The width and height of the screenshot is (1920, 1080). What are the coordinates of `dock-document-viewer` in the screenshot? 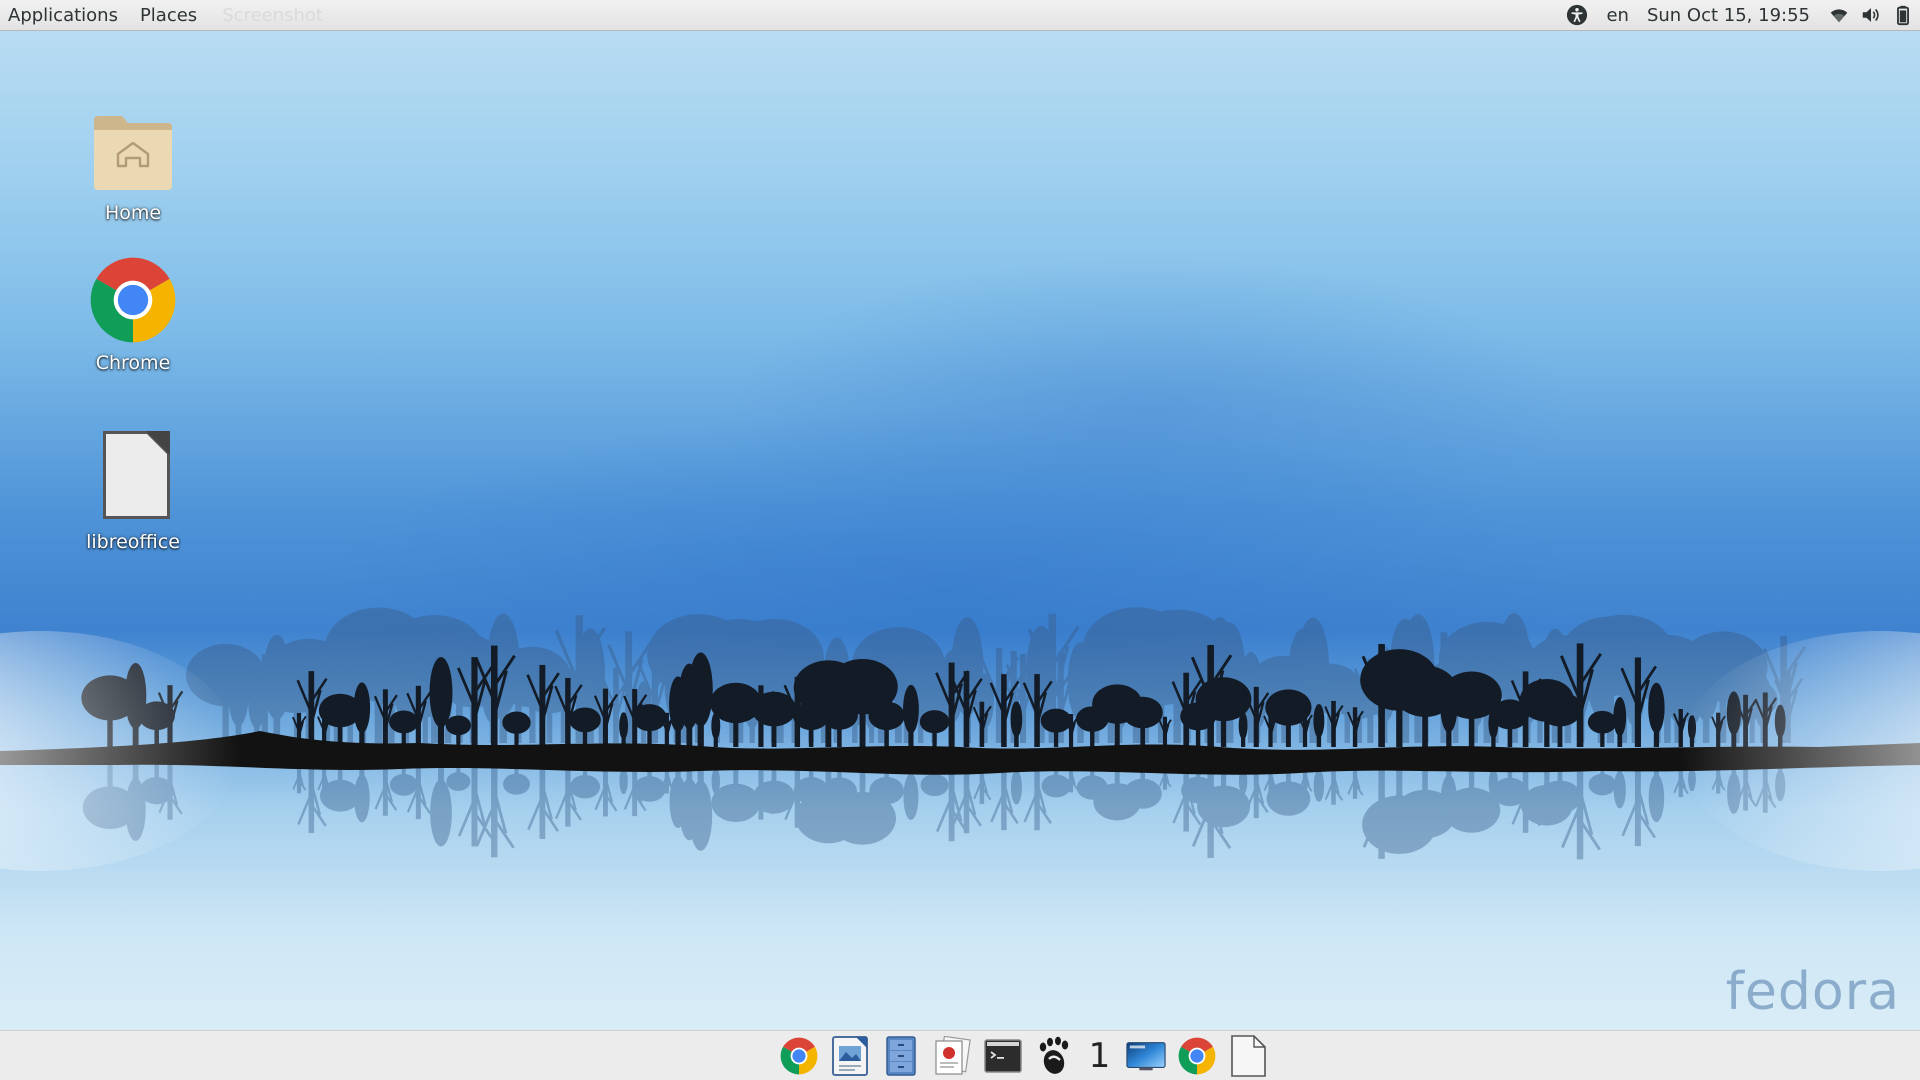 It's located at (952, 1056).